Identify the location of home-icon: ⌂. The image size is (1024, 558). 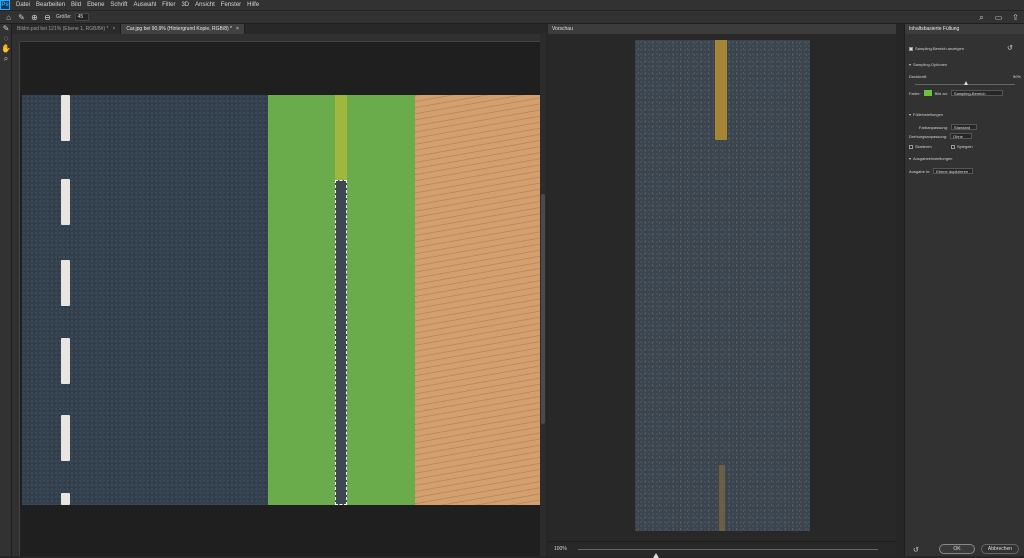
(8, 17).